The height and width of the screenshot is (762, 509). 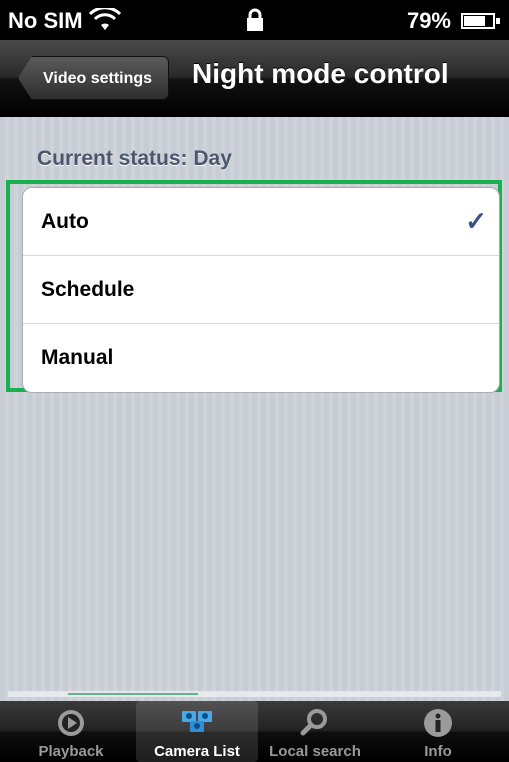 I want to click on tab-info: Info, so click(x=438, y=731).